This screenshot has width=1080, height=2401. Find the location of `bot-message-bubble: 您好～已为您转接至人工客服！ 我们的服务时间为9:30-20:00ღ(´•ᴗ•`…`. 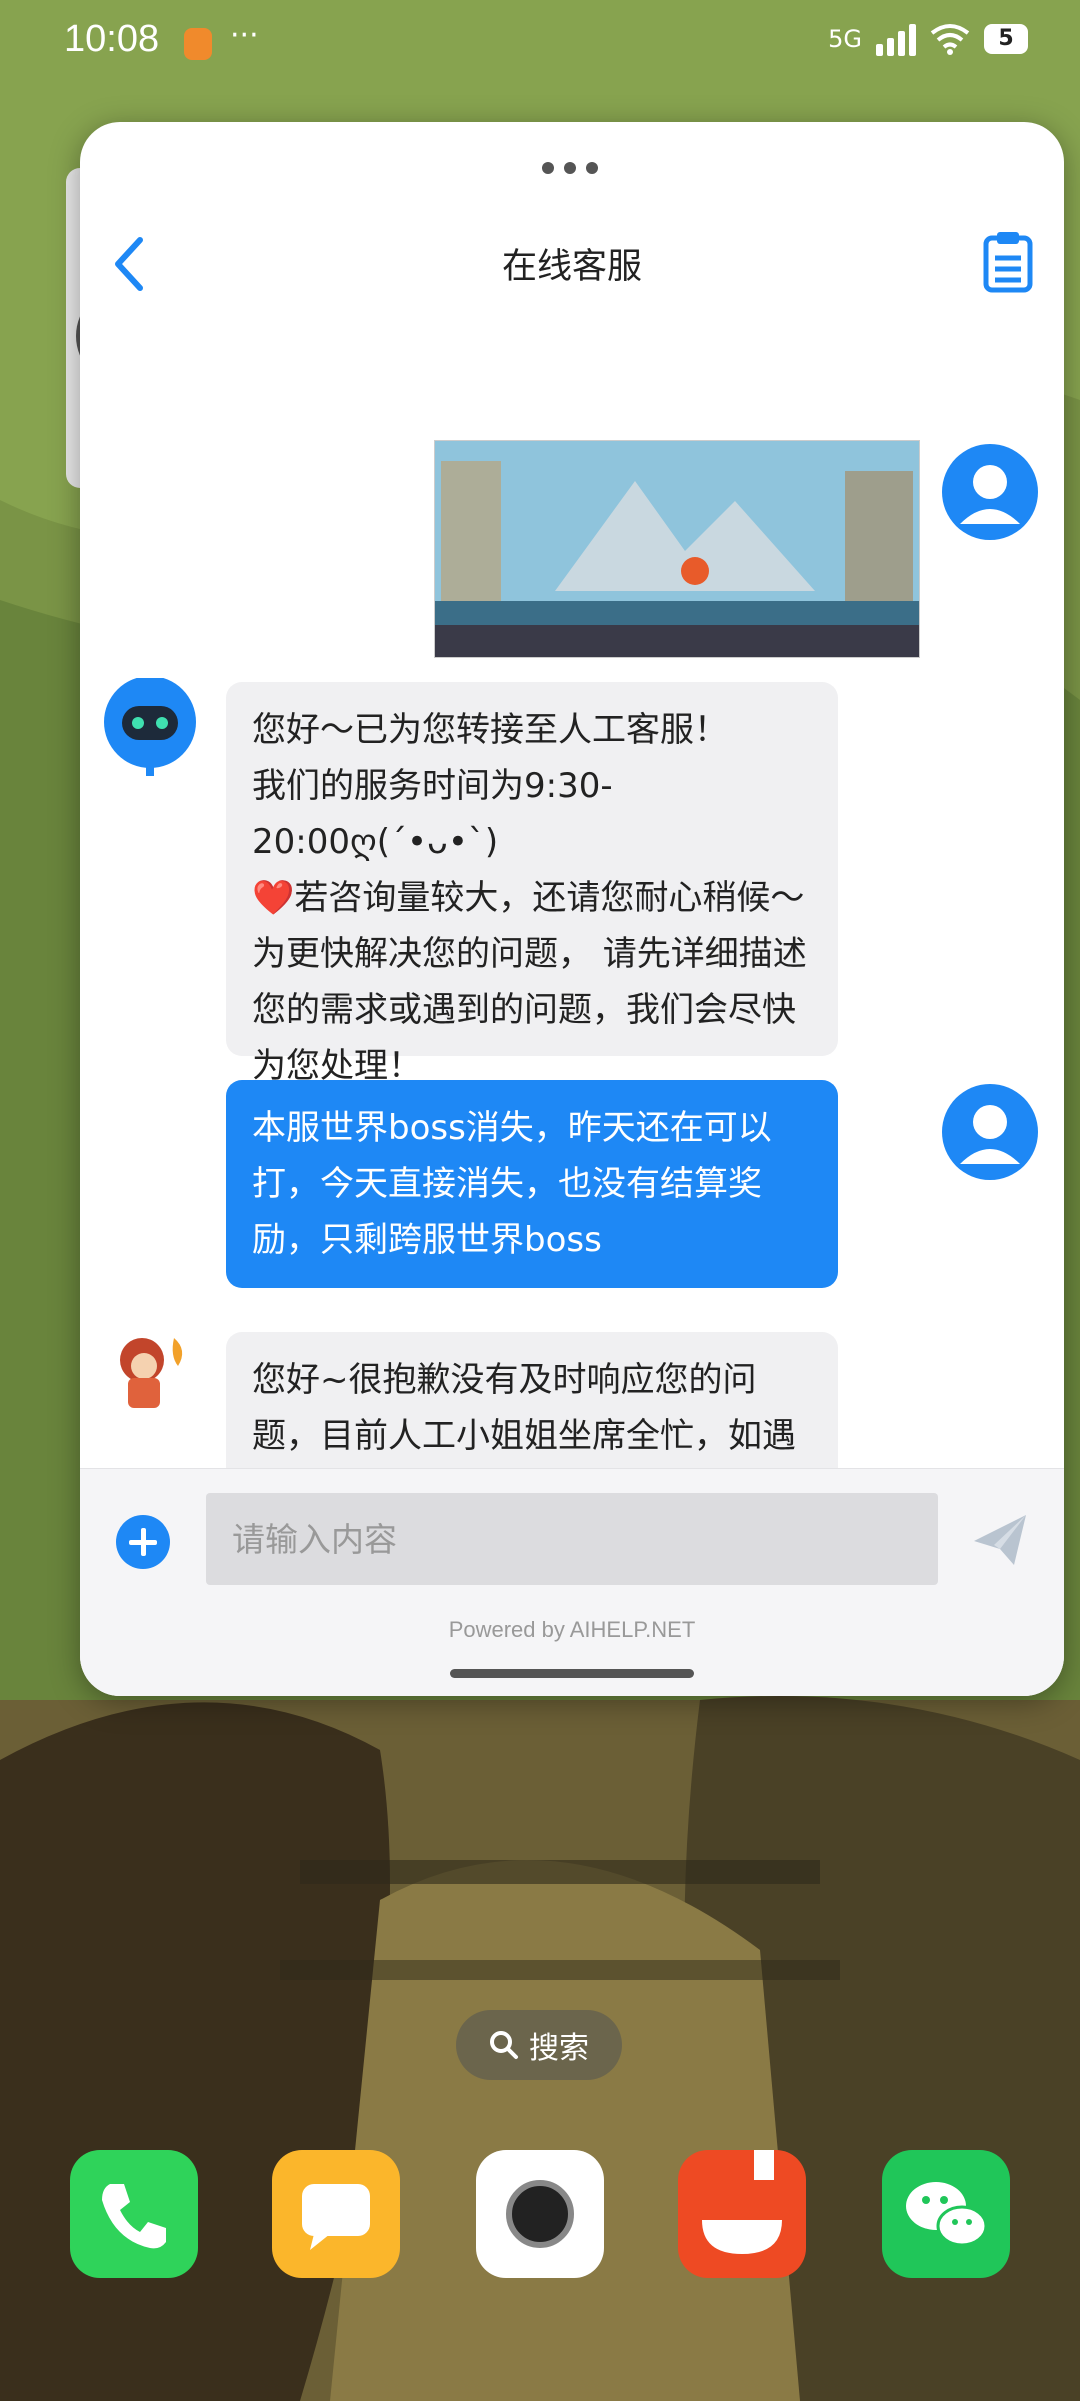

bot-message-bubble: 您好～已为您转接至人工客服！ 我们的服务时间为9:30-20:00ღ(´•ᴗ•`… is located at coordinates (532, 884).